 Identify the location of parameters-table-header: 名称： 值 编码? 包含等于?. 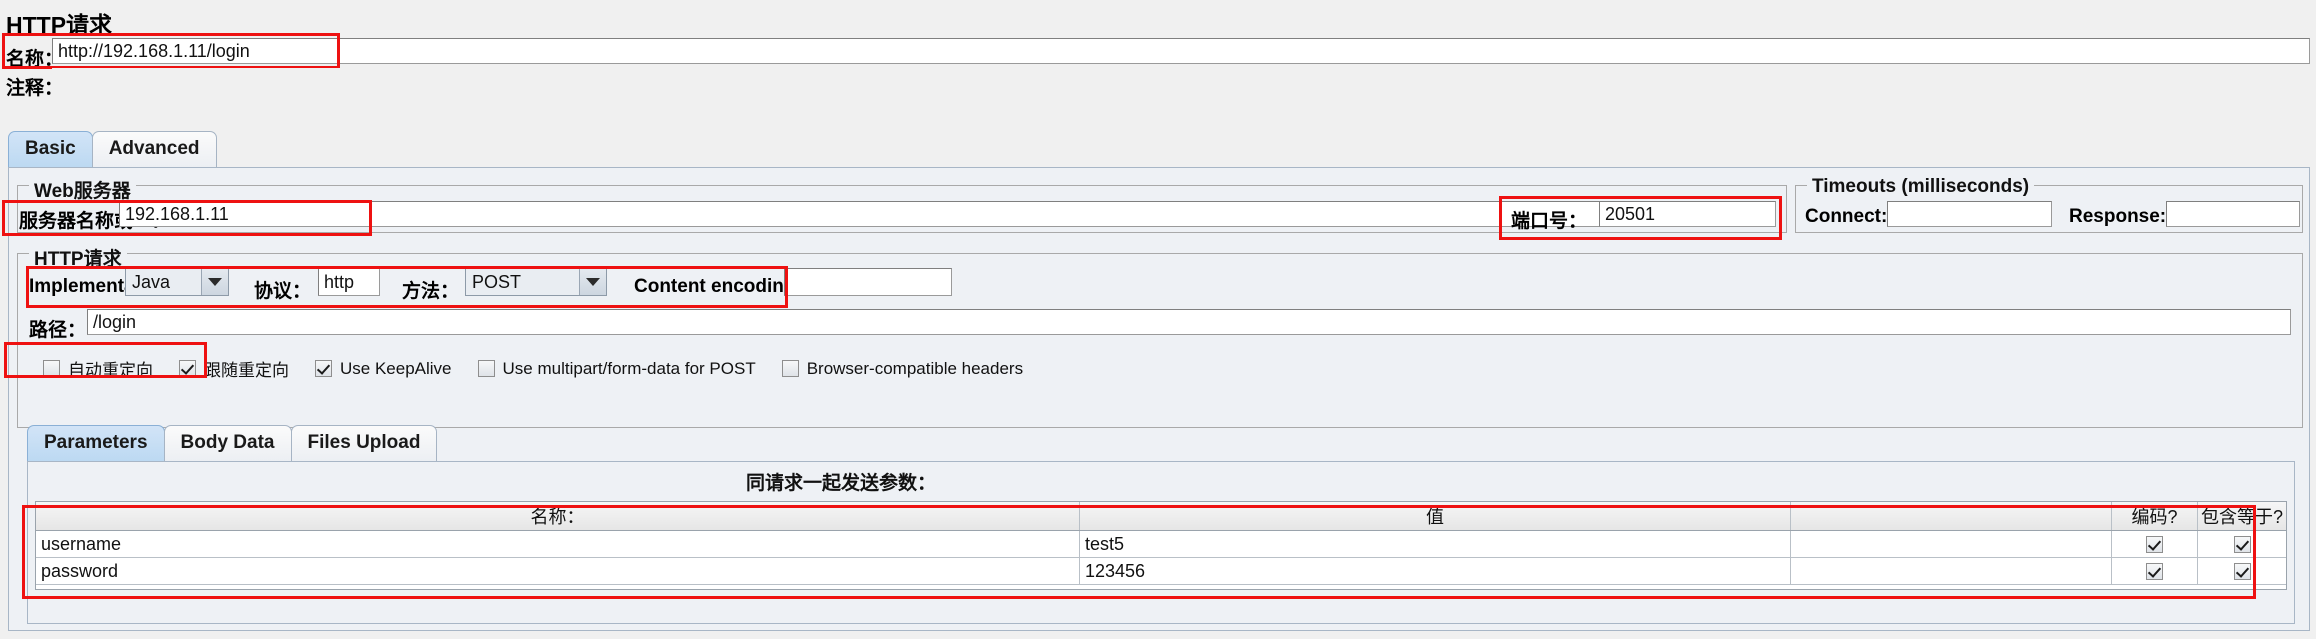
(1161, 516).